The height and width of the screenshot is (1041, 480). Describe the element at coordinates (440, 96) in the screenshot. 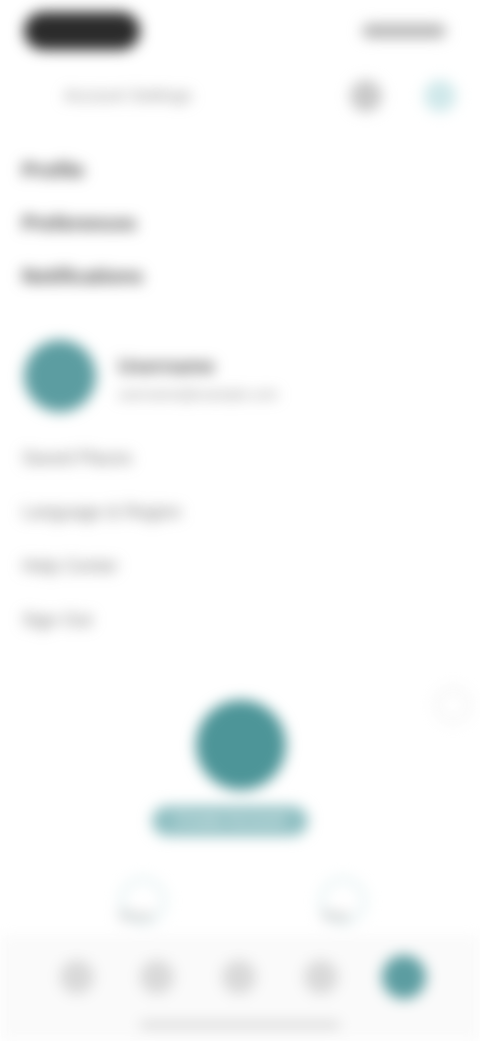

I see `share-icon` at that location.